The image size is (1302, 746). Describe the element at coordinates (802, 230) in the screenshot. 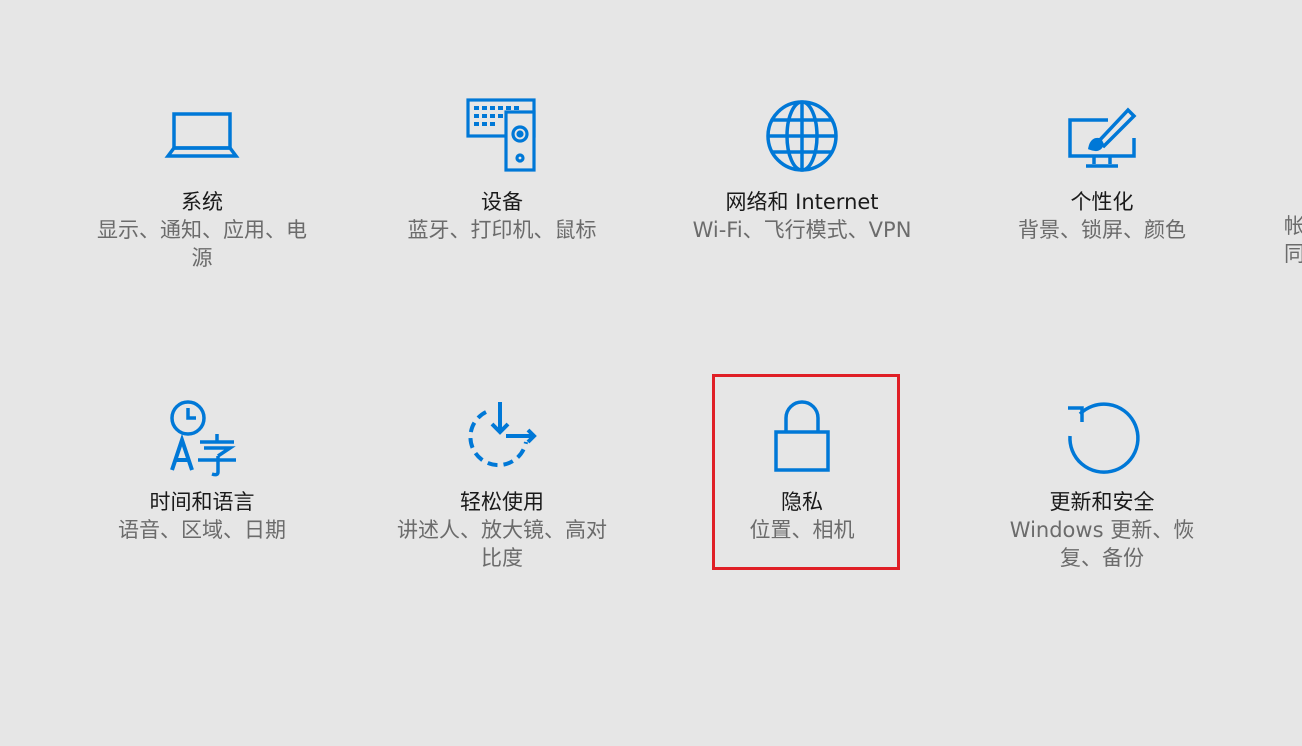

I see `tile-description: Wi-Fi、飞行模式、VPN` at that location.